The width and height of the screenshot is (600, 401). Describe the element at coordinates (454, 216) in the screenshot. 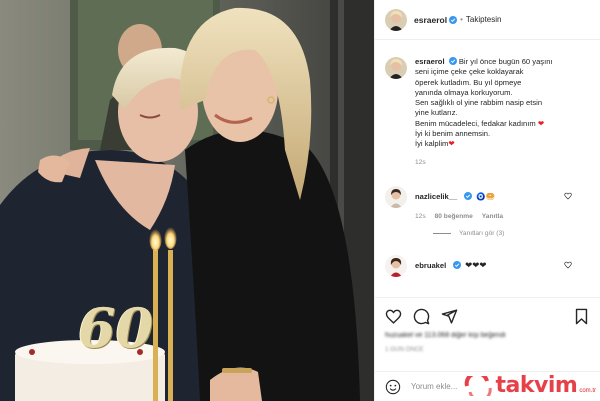

I see `comment-likes: 80 beğenme` at that location.